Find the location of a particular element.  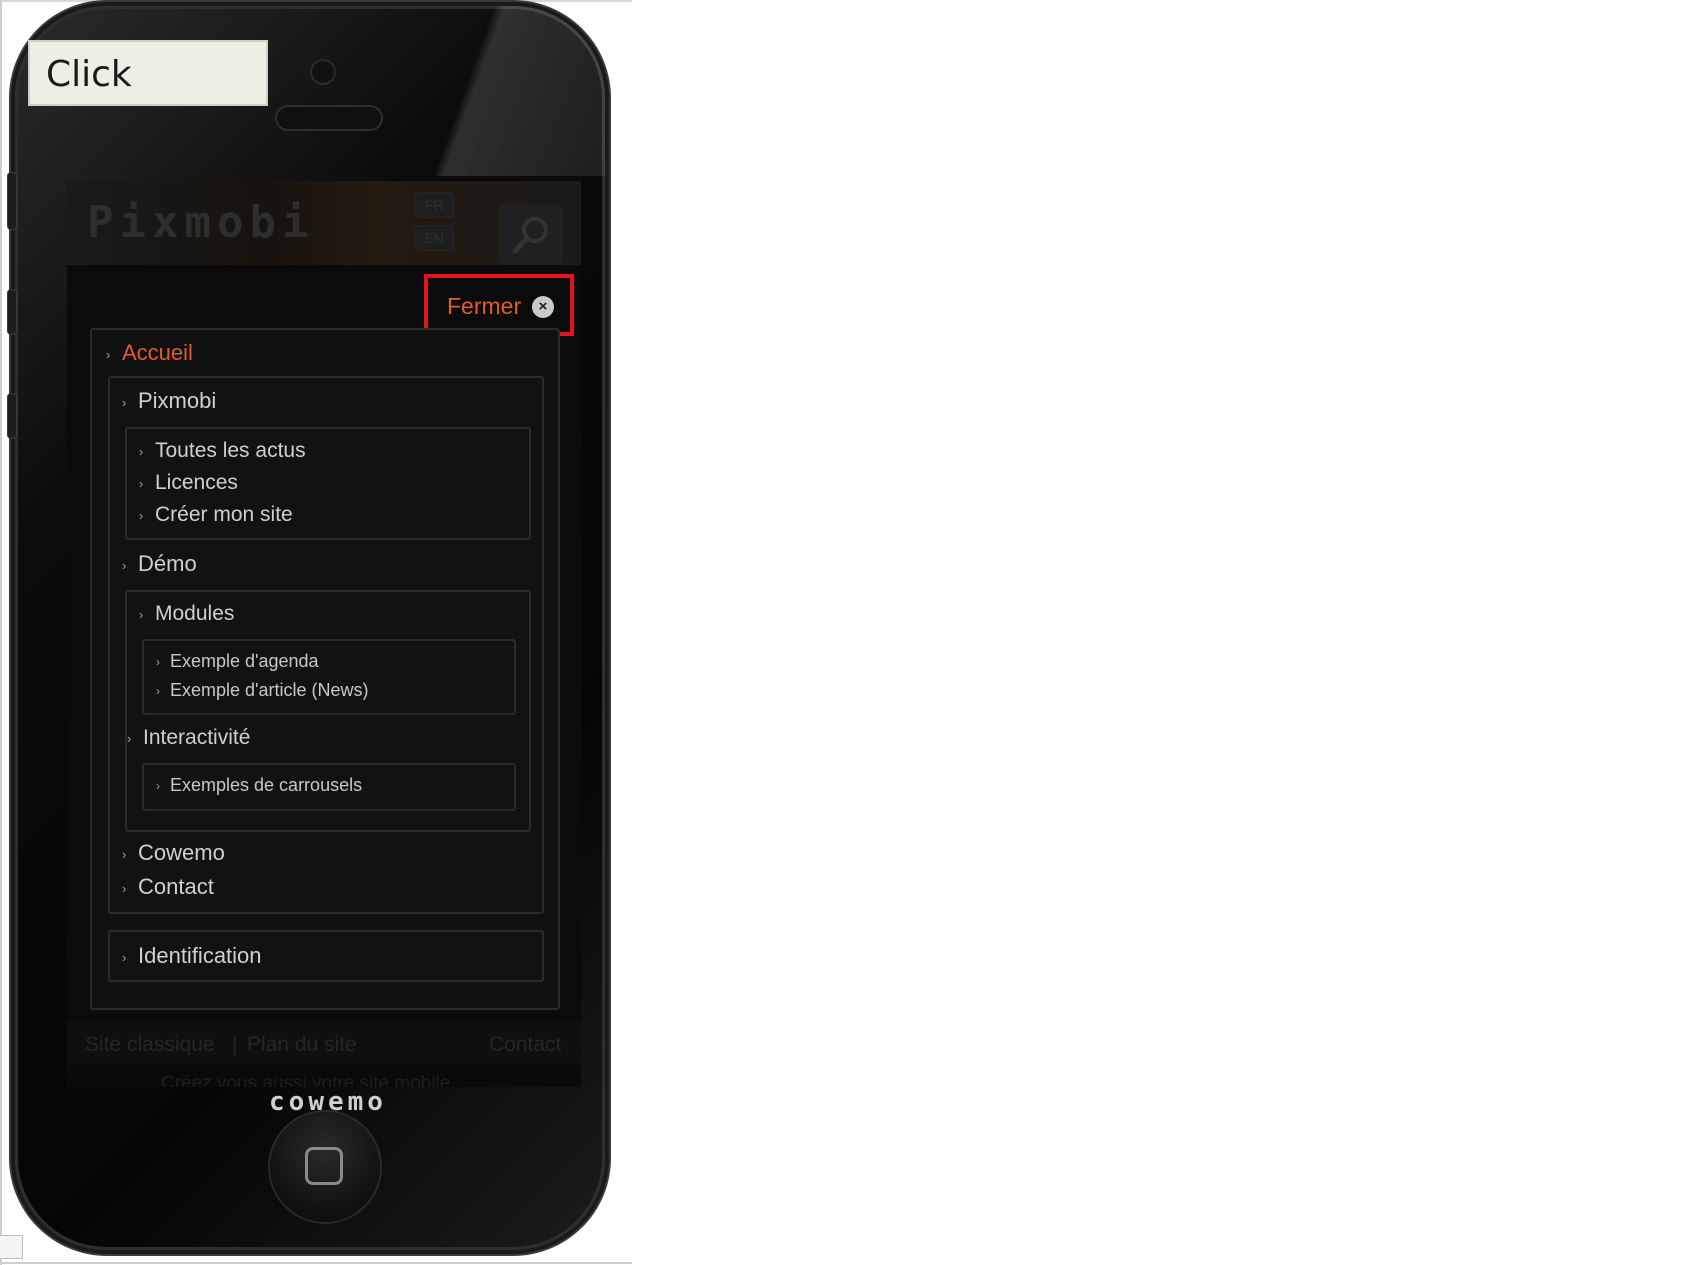

menu-item-label: Pixmobi is located at coordinates (177, 400).